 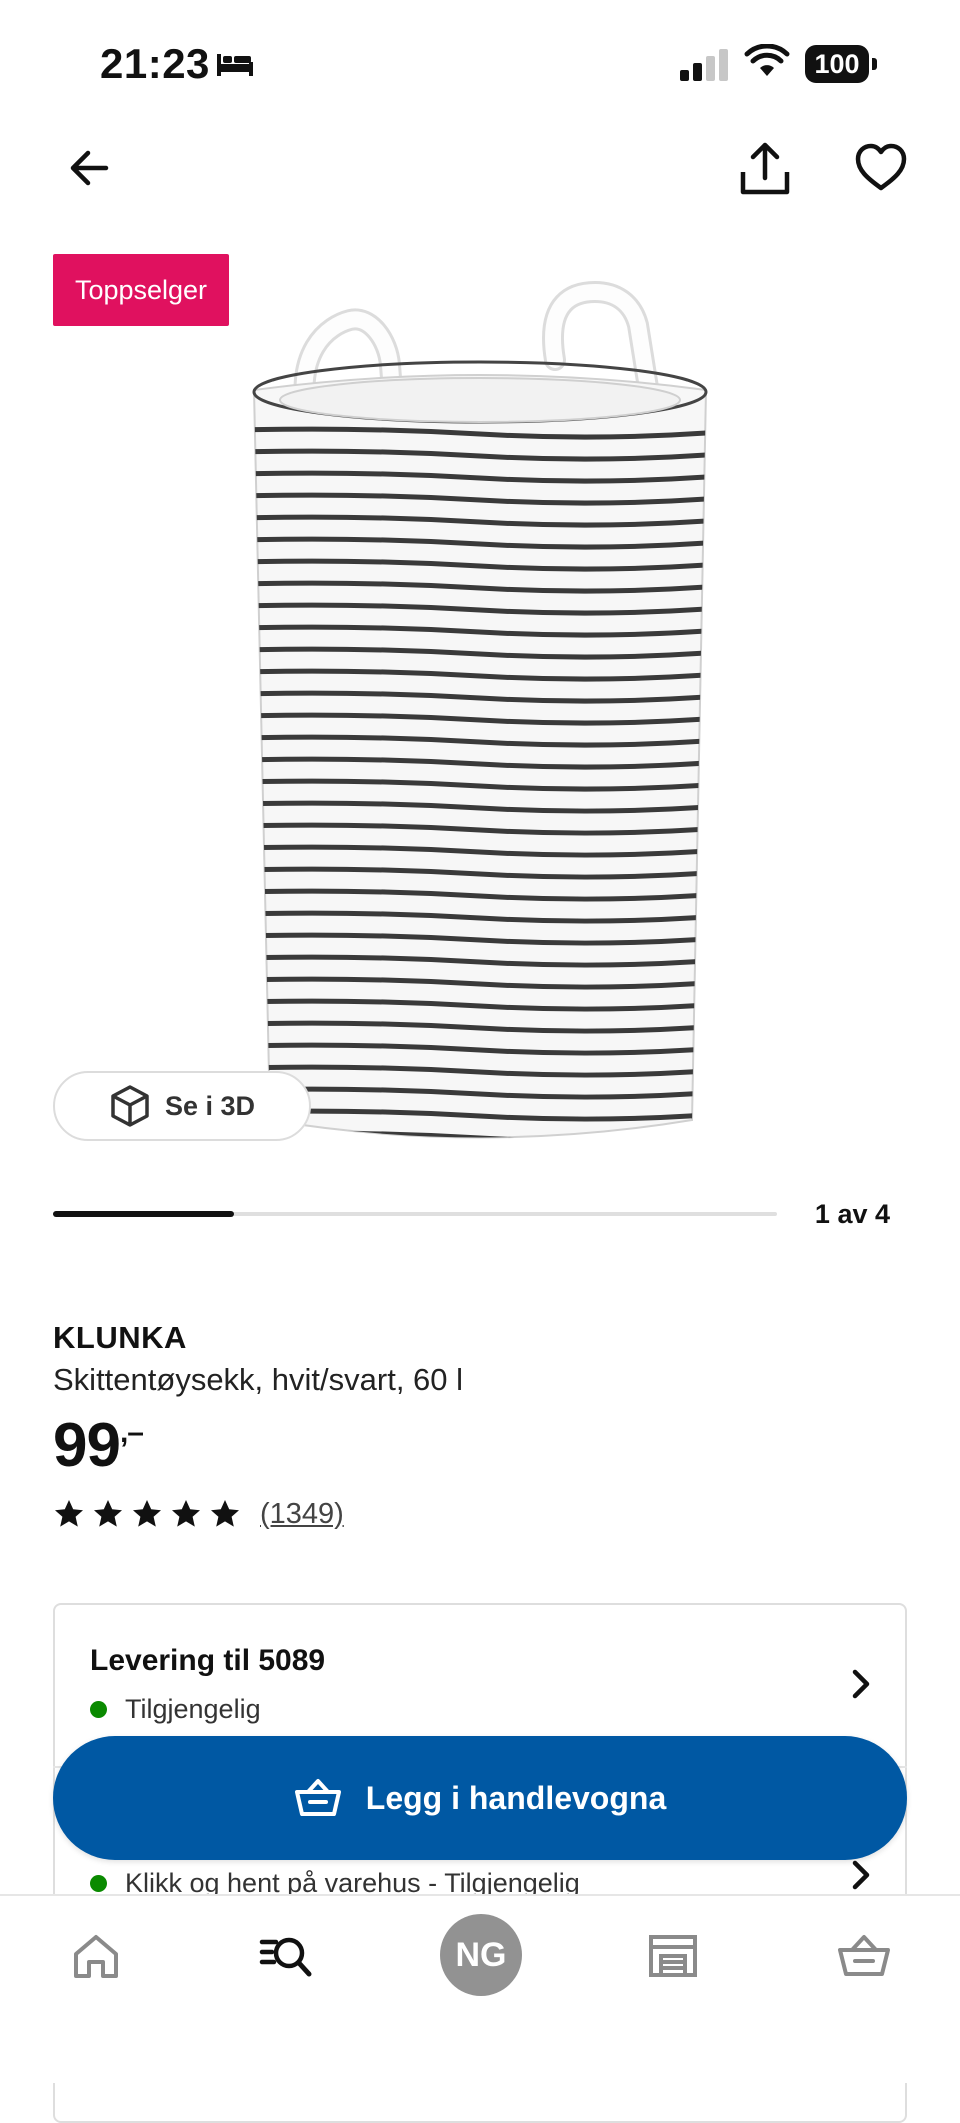 I want to click on store-icon, so click(x=673, y=1956).